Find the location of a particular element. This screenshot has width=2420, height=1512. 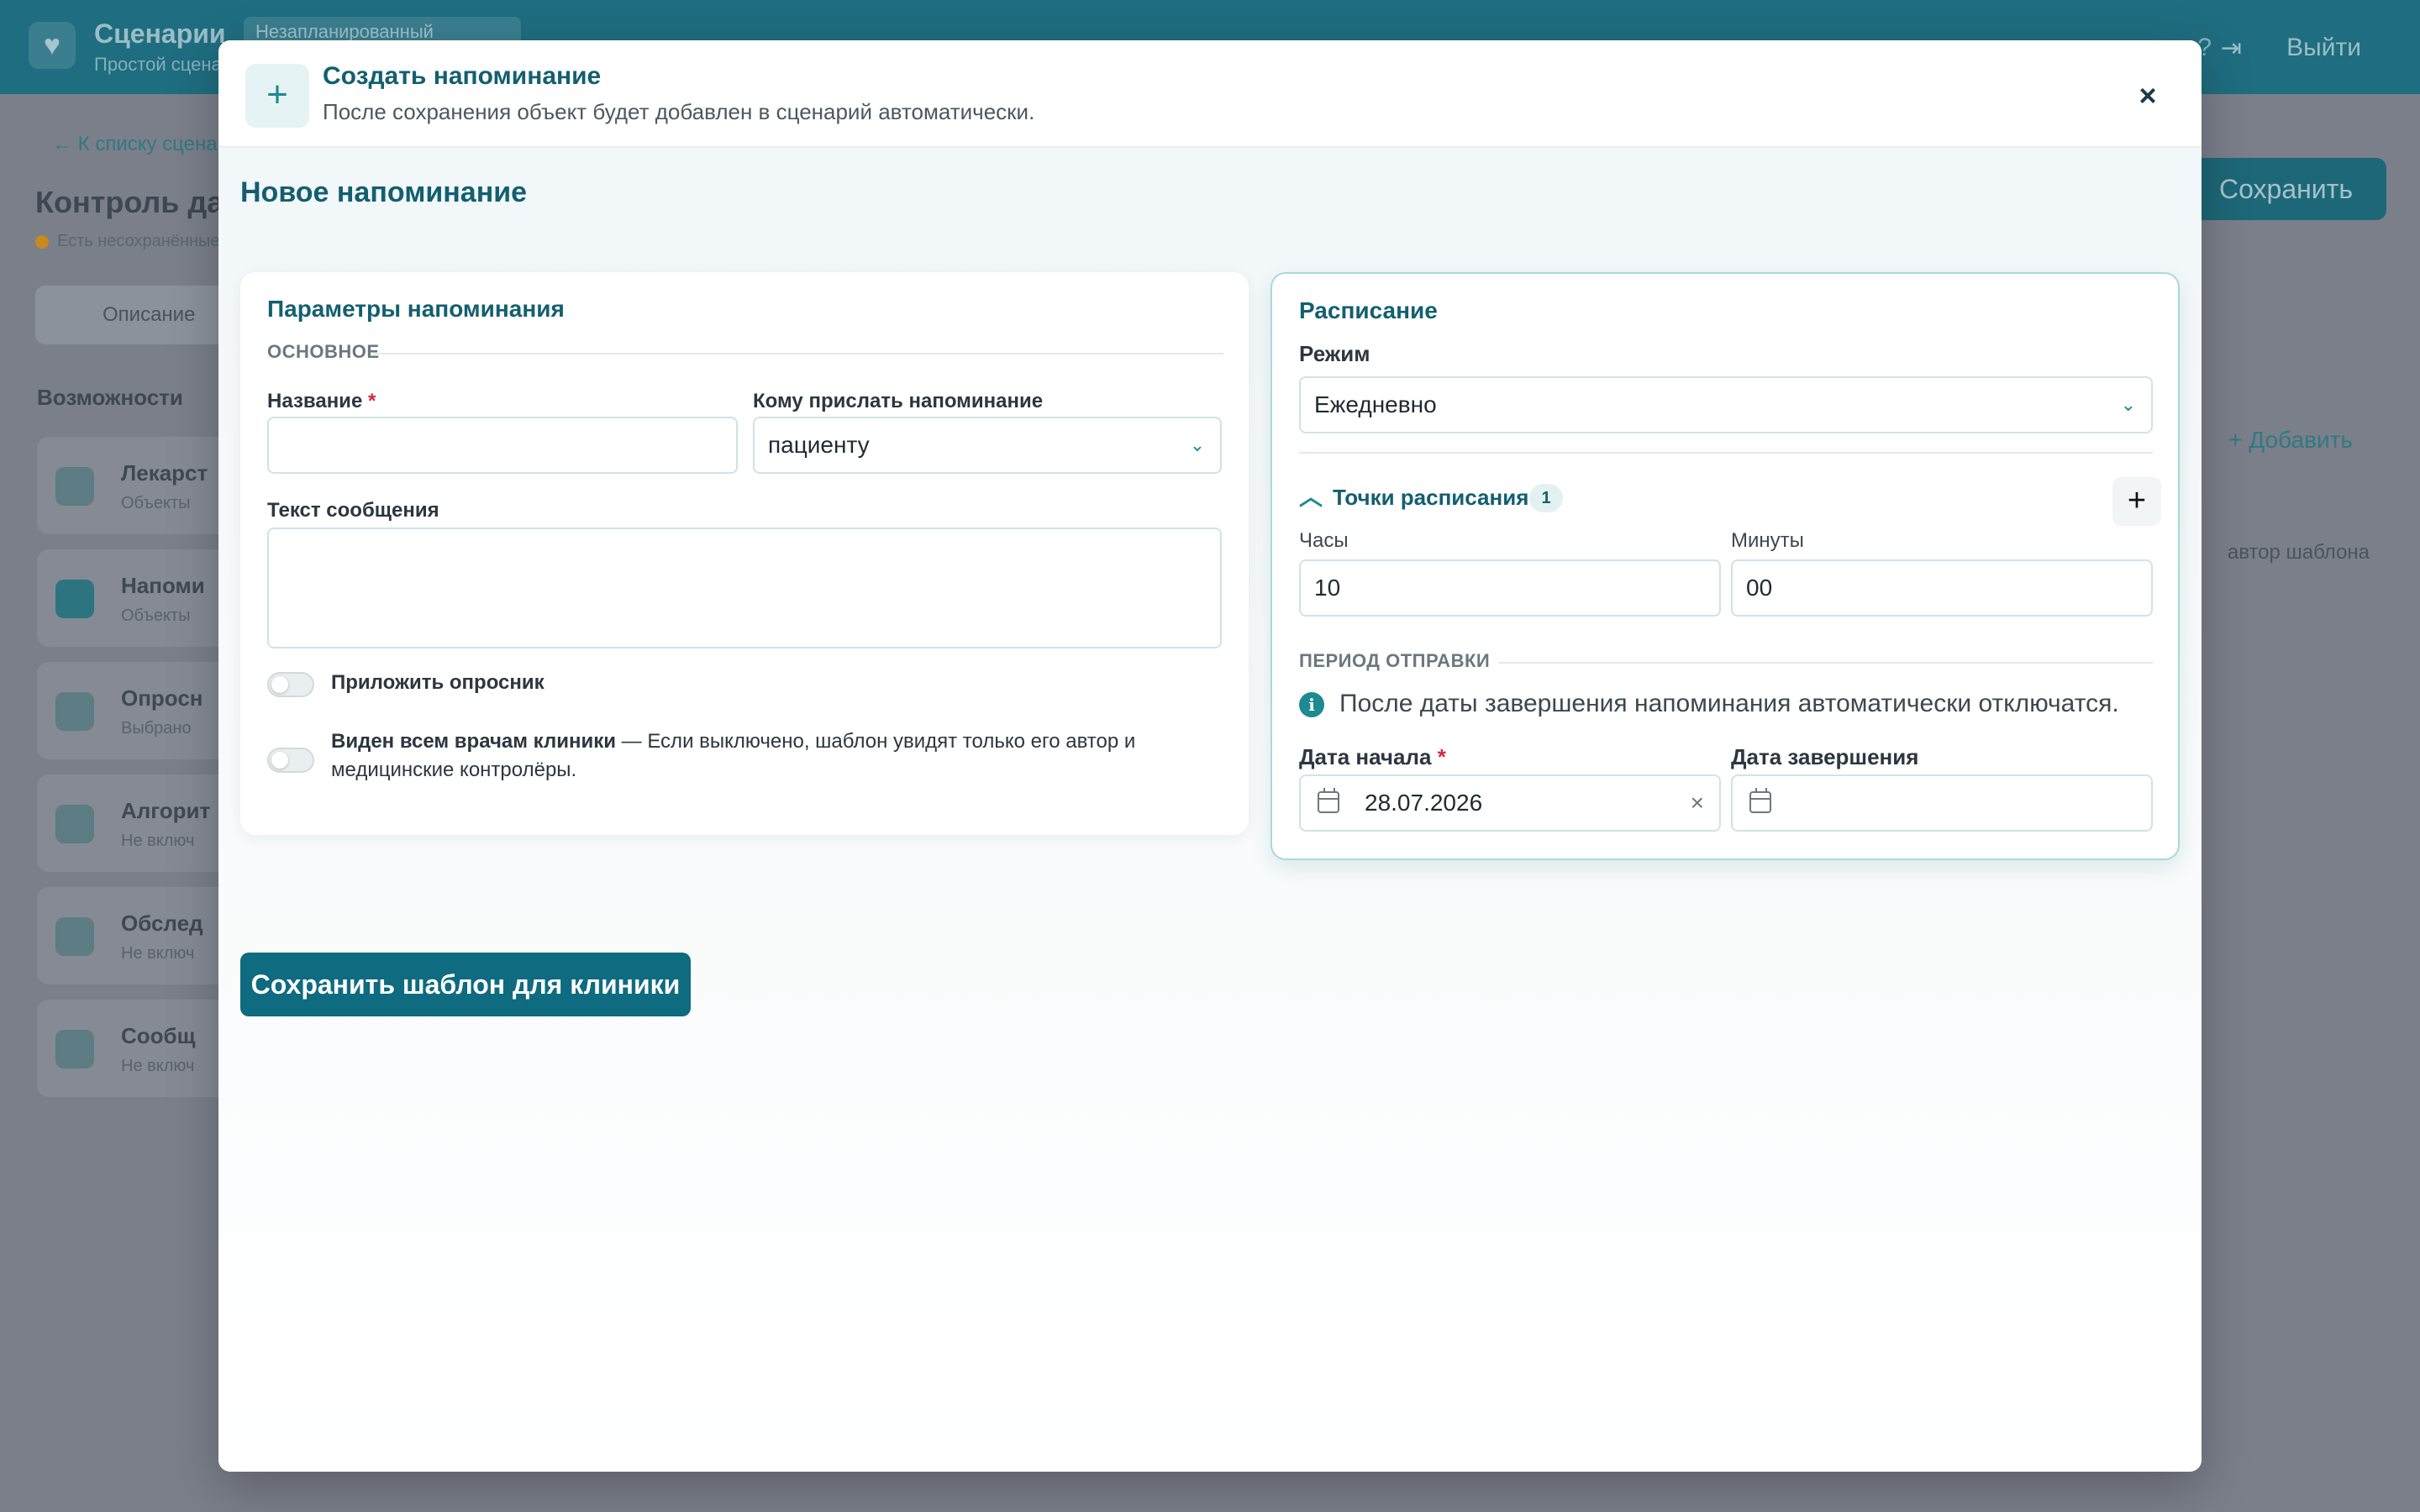

message-label: Текст сообщения is located at coordinates (353, 510).